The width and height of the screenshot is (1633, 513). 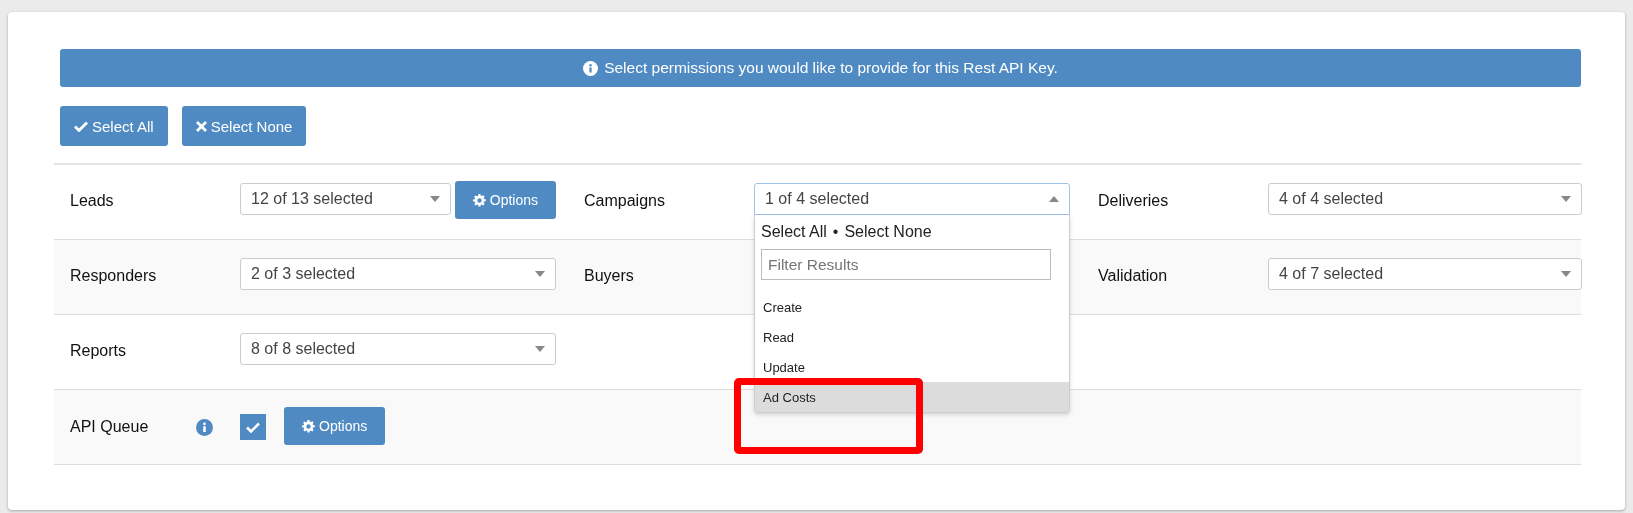 What do you see at coordinates (92, 201) in the screenshot?
I see `row-label: Leads` at bounding box center [92, 201].